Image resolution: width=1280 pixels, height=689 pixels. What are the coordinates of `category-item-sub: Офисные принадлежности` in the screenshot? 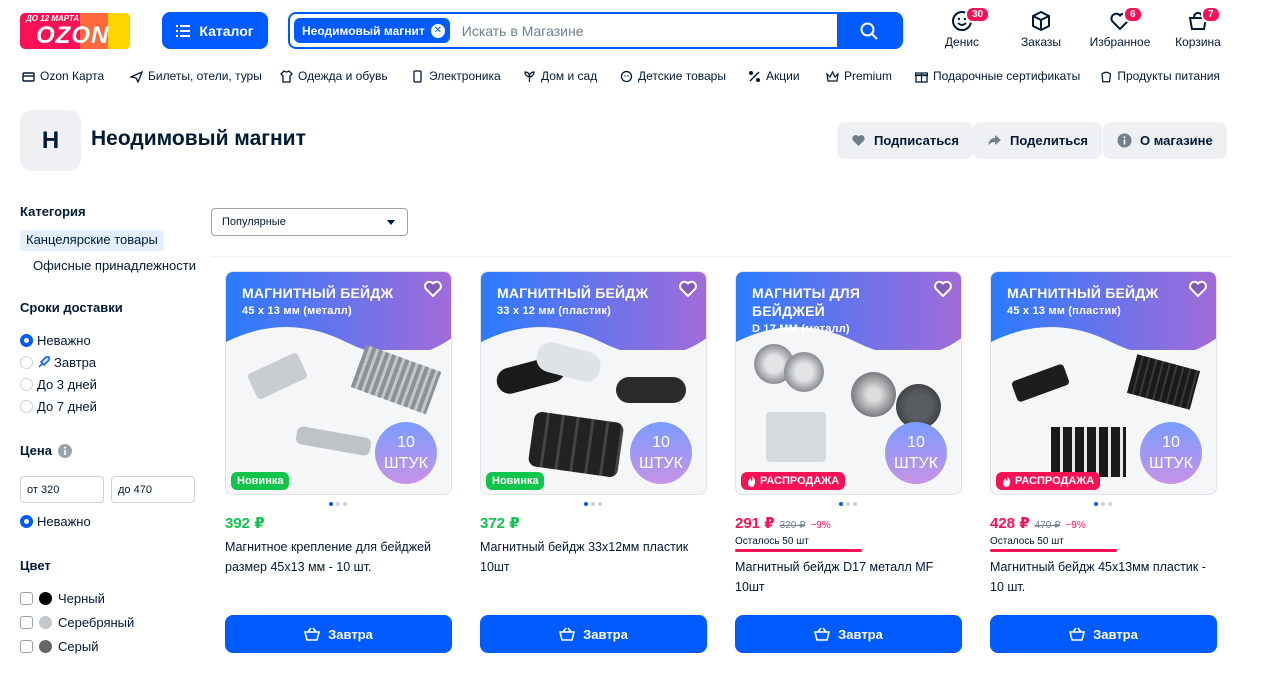 It's located at (114, 265).